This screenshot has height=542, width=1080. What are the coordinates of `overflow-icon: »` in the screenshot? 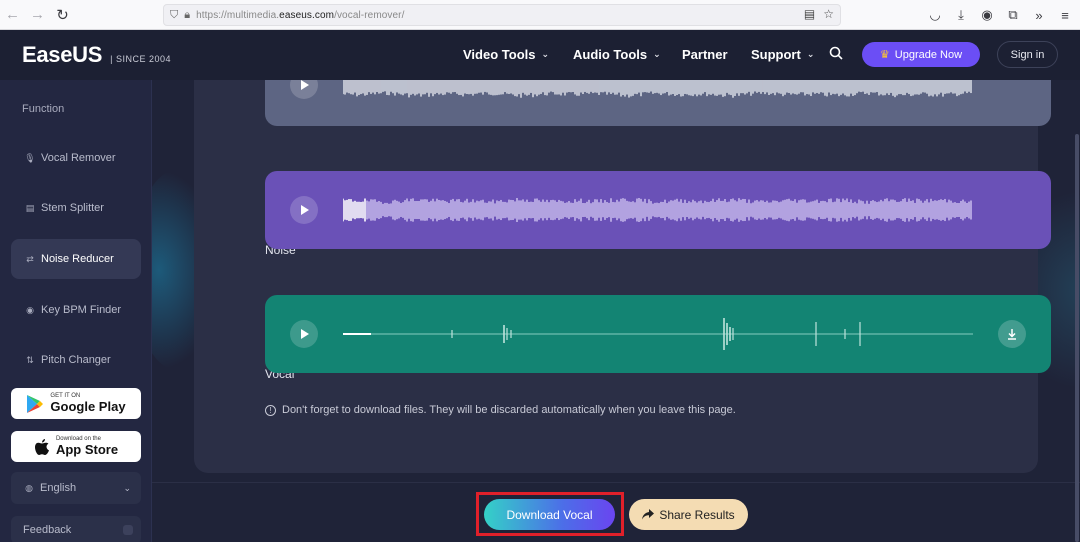 It's located at (1039, 15).